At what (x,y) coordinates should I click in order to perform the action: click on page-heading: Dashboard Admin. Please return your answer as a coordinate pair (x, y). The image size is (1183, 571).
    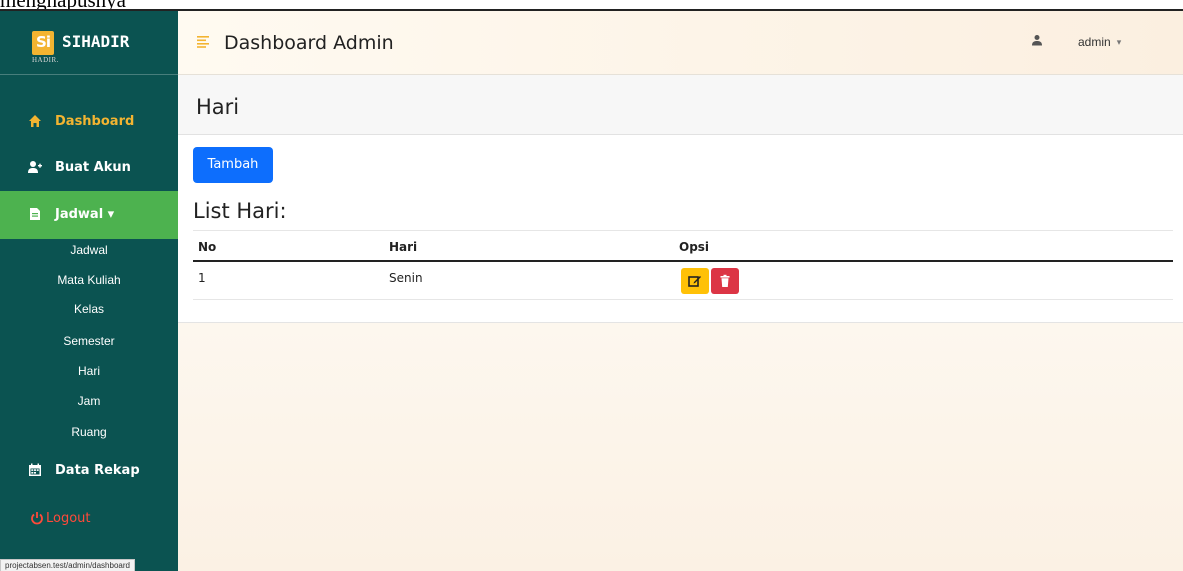
    Looking at the image, I should click on (309, 43).